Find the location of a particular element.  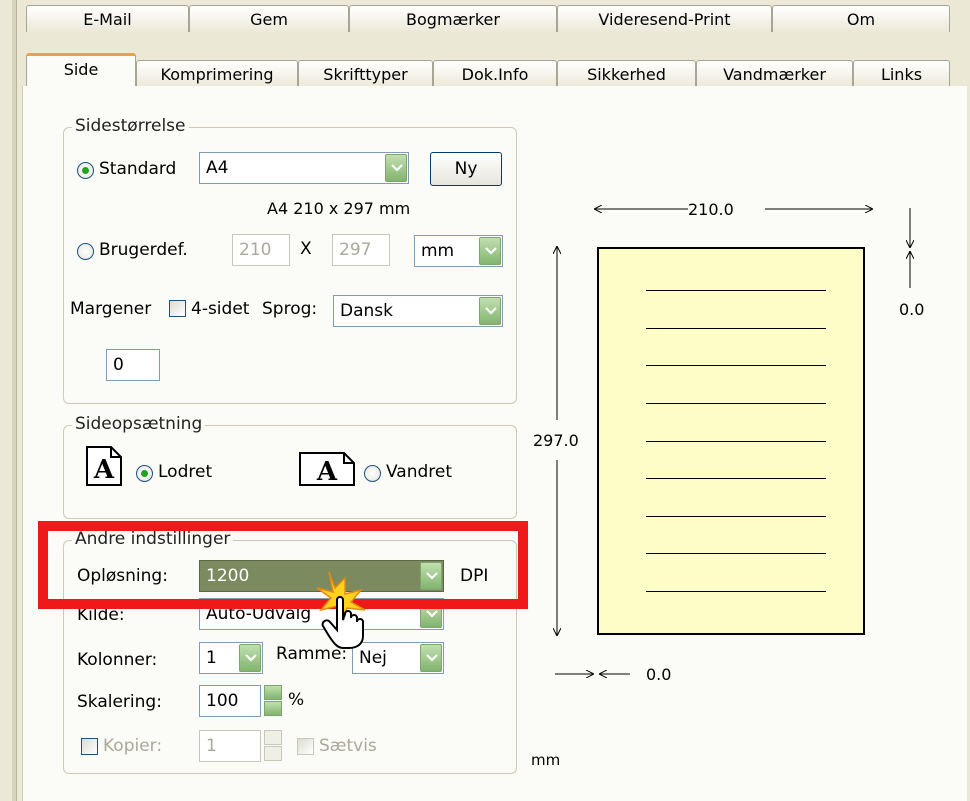

portrait-page-icon: A is located at coordinates (104, 466).